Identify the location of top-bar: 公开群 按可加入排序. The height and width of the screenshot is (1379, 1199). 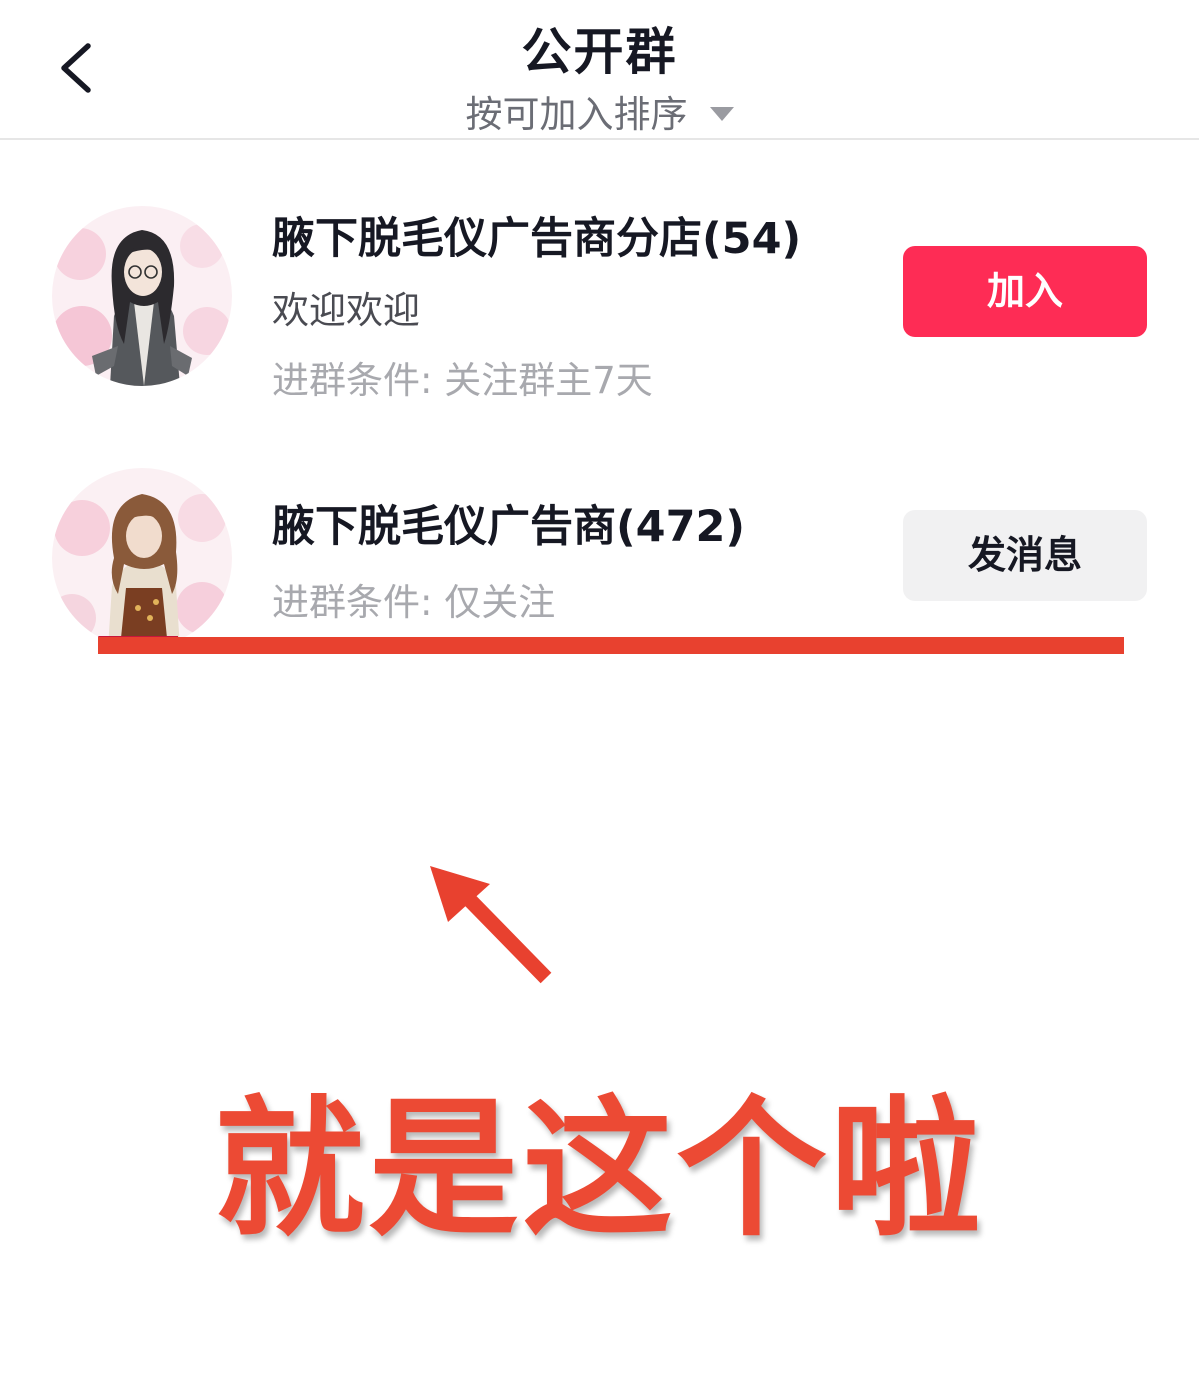
(599, 70).